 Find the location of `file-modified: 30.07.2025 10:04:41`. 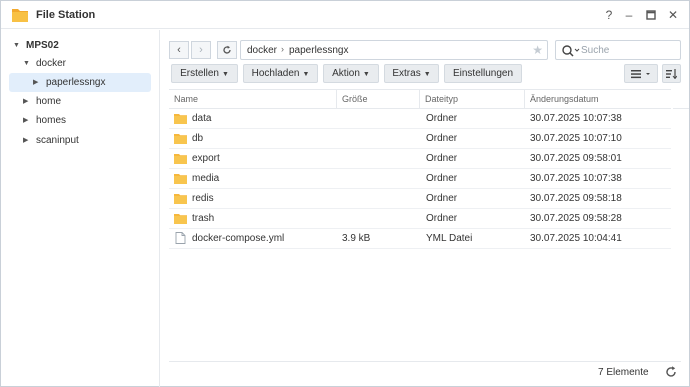

file-modified: 30.07.2025 10:04:41 is located at coordinates (576, 238).